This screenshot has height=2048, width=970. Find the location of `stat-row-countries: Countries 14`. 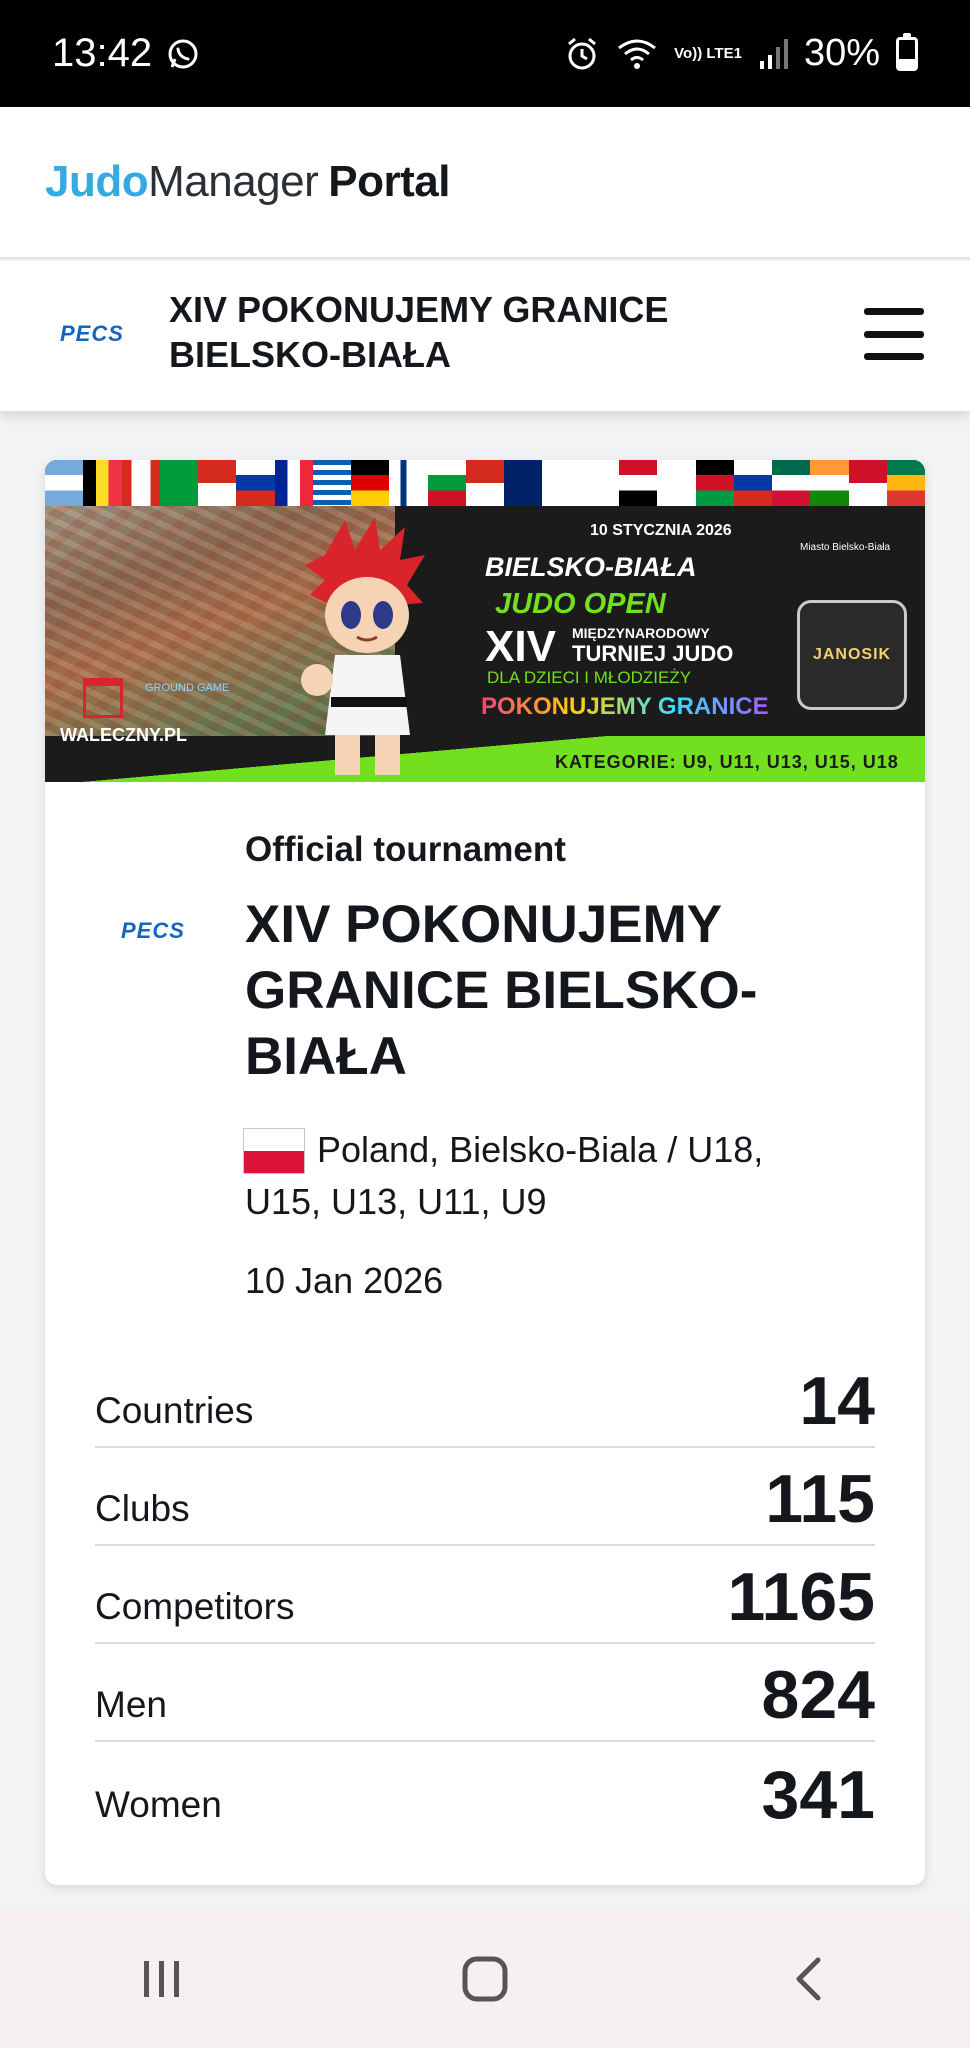

stat-row-countries: Countries 14 is located at coordinates (485, 1399).